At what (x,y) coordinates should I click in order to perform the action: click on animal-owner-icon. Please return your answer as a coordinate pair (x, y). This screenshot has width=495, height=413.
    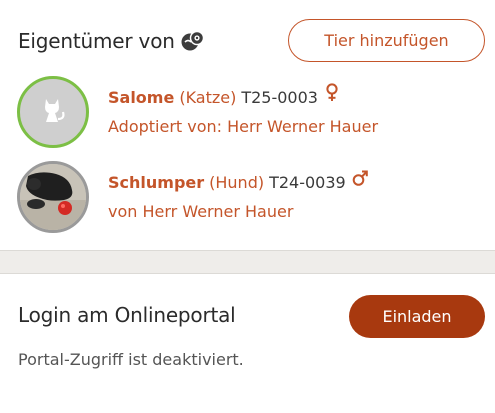
    Looking at the image, I should click on (193, 41).